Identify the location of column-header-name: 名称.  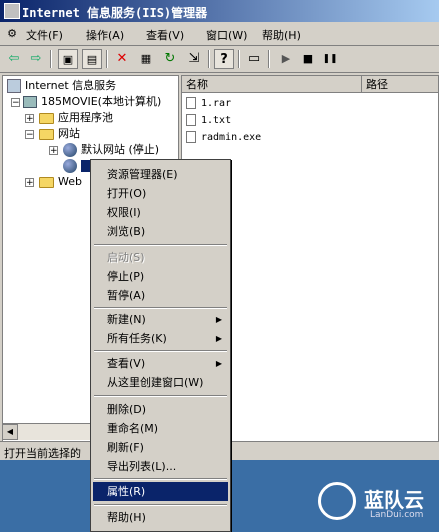
(272, 84).